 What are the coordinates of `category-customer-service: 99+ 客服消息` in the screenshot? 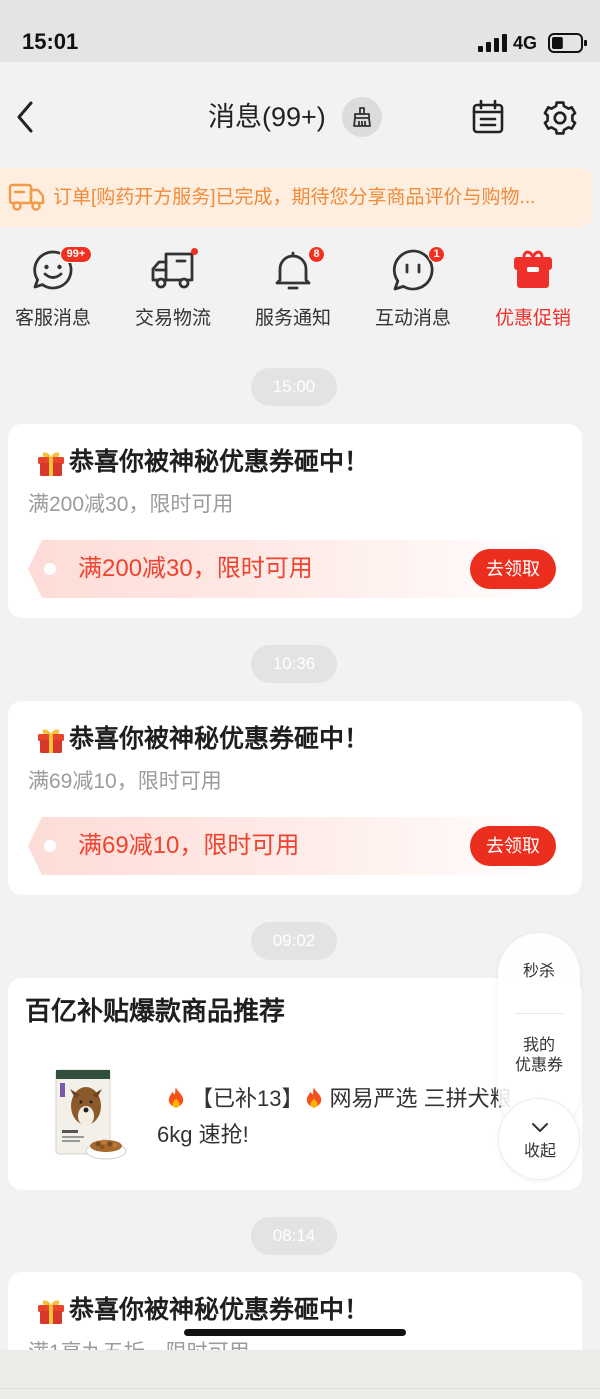 It's located at (53, 286).